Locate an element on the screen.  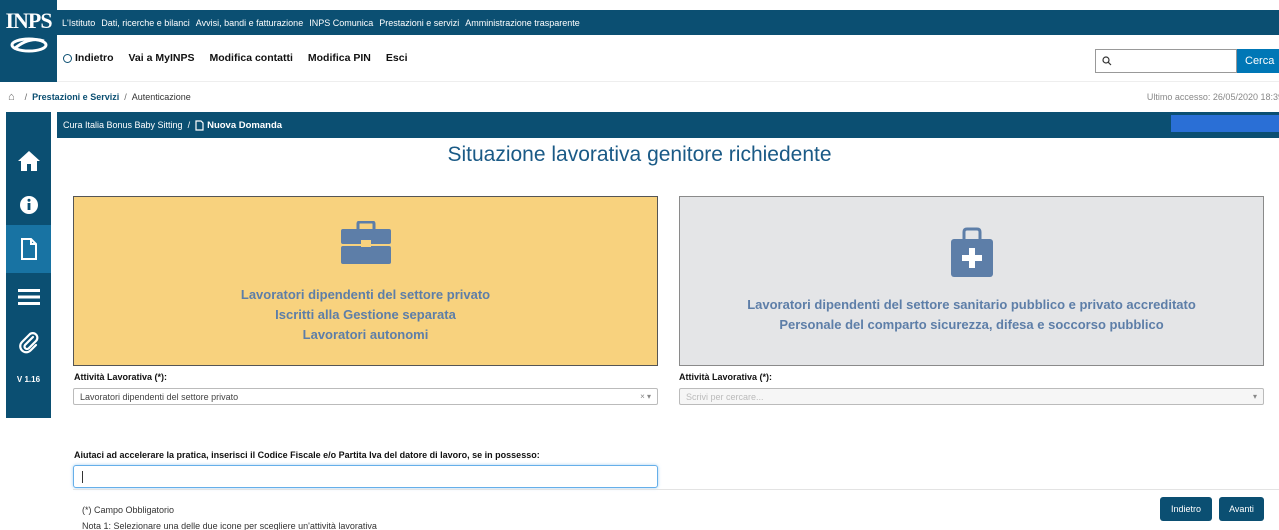
logo-emblem-icon is located at coordinates (28, 45).